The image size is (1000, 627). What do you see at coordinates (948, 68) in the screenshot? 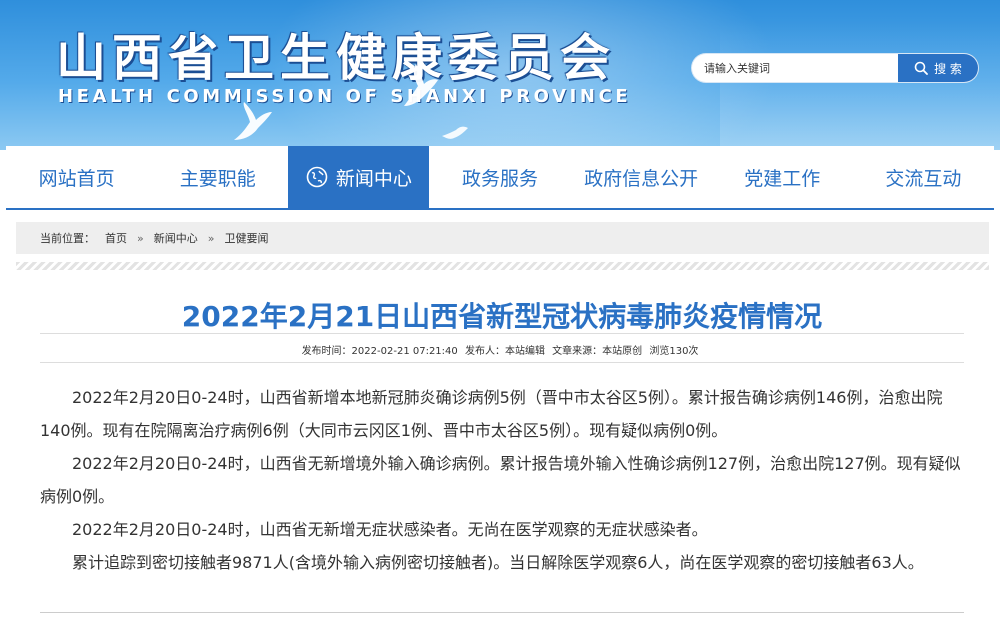
I see `search-button-label: 搜 索` at bounding box center [948, 68].